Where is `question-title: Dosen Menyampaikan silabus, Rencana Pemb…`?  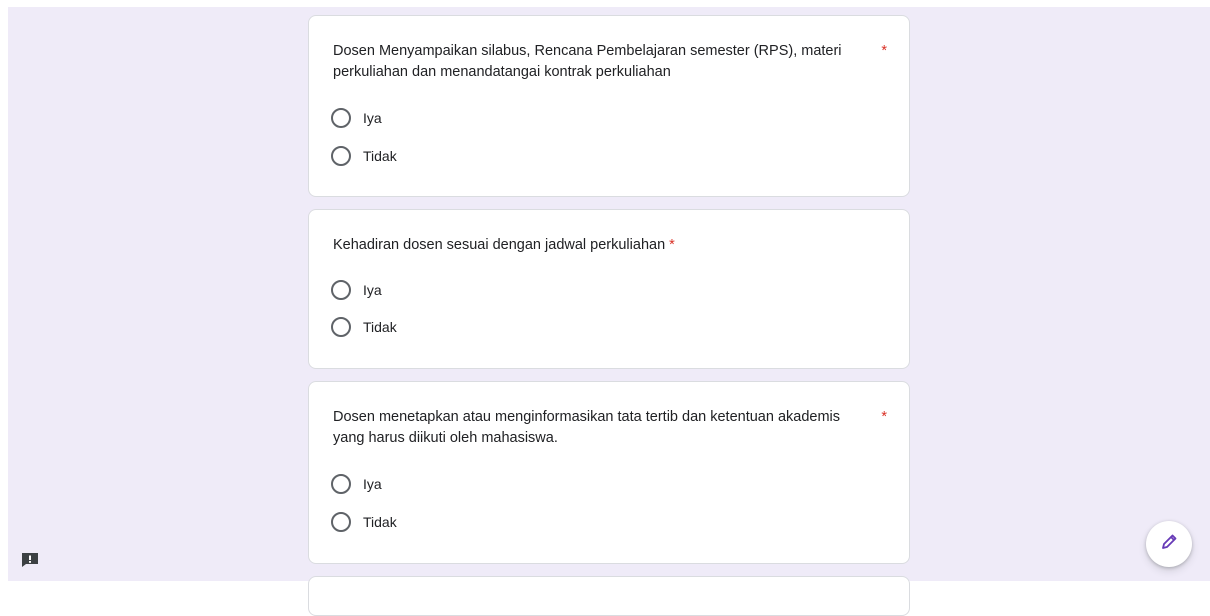
question-title: Dosen Menyampaikan silabus, Rencana Pemb… is located at coordinates (587, 61).